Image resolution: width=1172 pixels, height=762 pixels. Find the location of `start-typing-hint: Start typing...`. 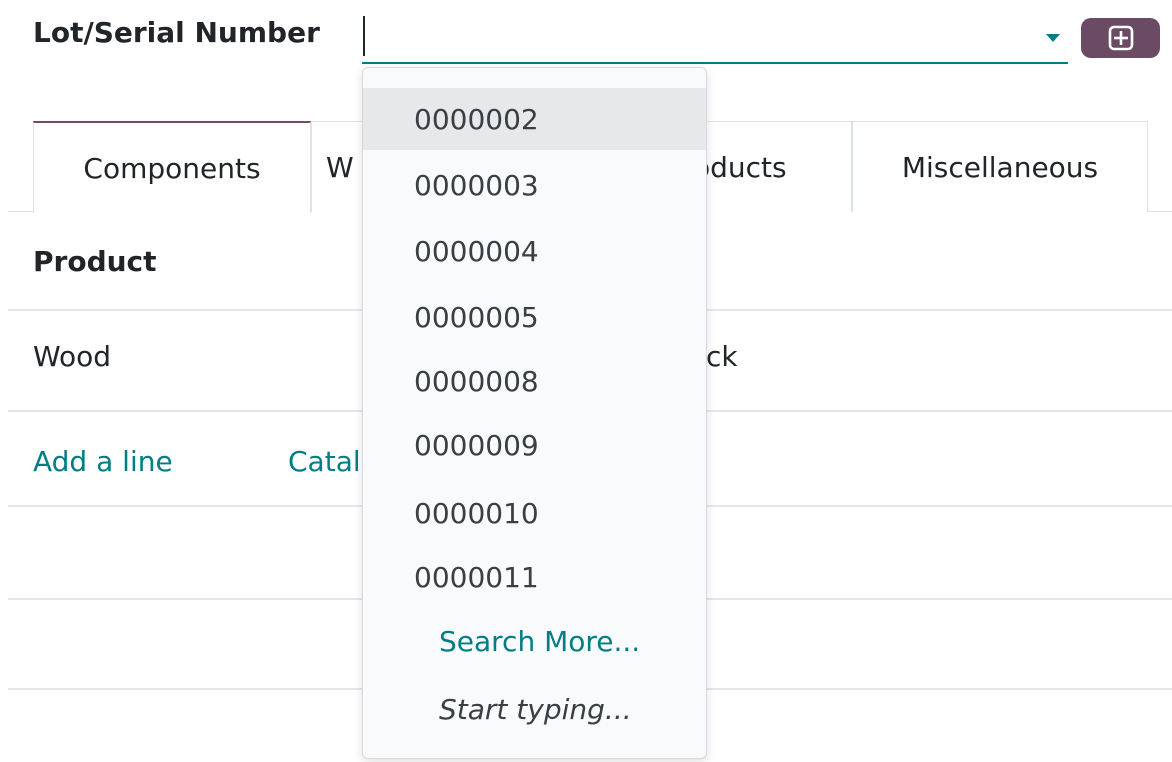

start-typing-hint: Start typing... is located at coordinates (535, 709).